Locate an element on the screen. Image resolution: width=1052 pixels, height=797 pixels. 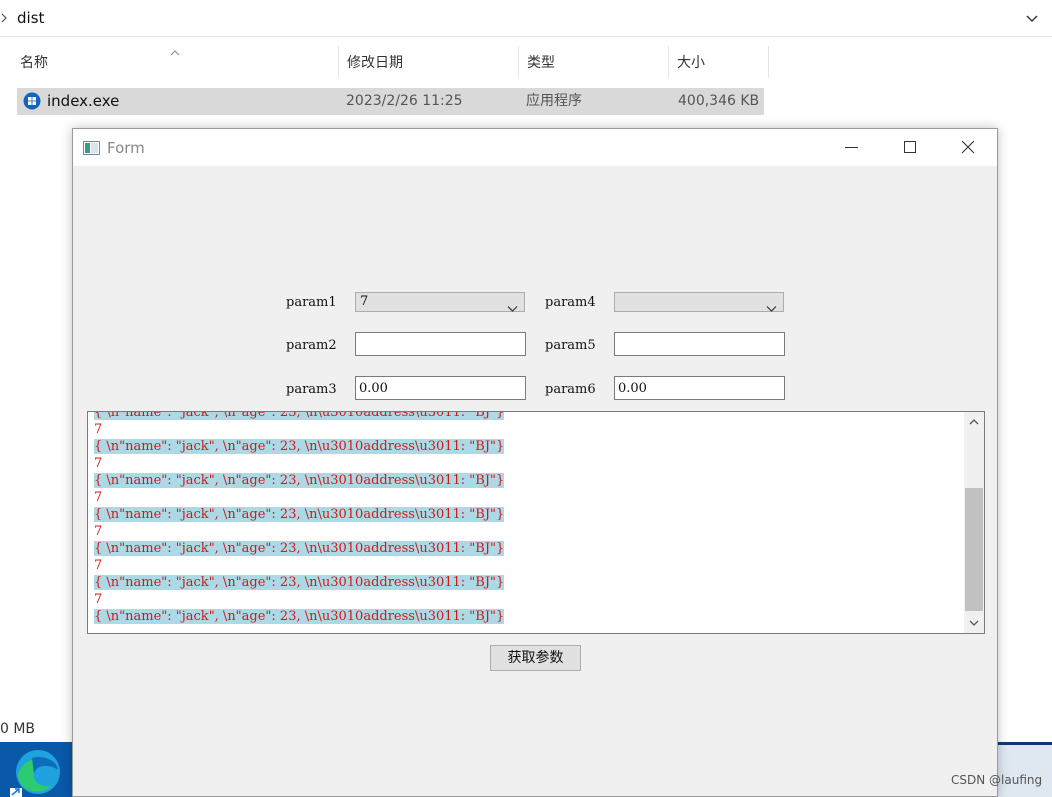
column-name: 名称 is located at coordinates (175, 62).